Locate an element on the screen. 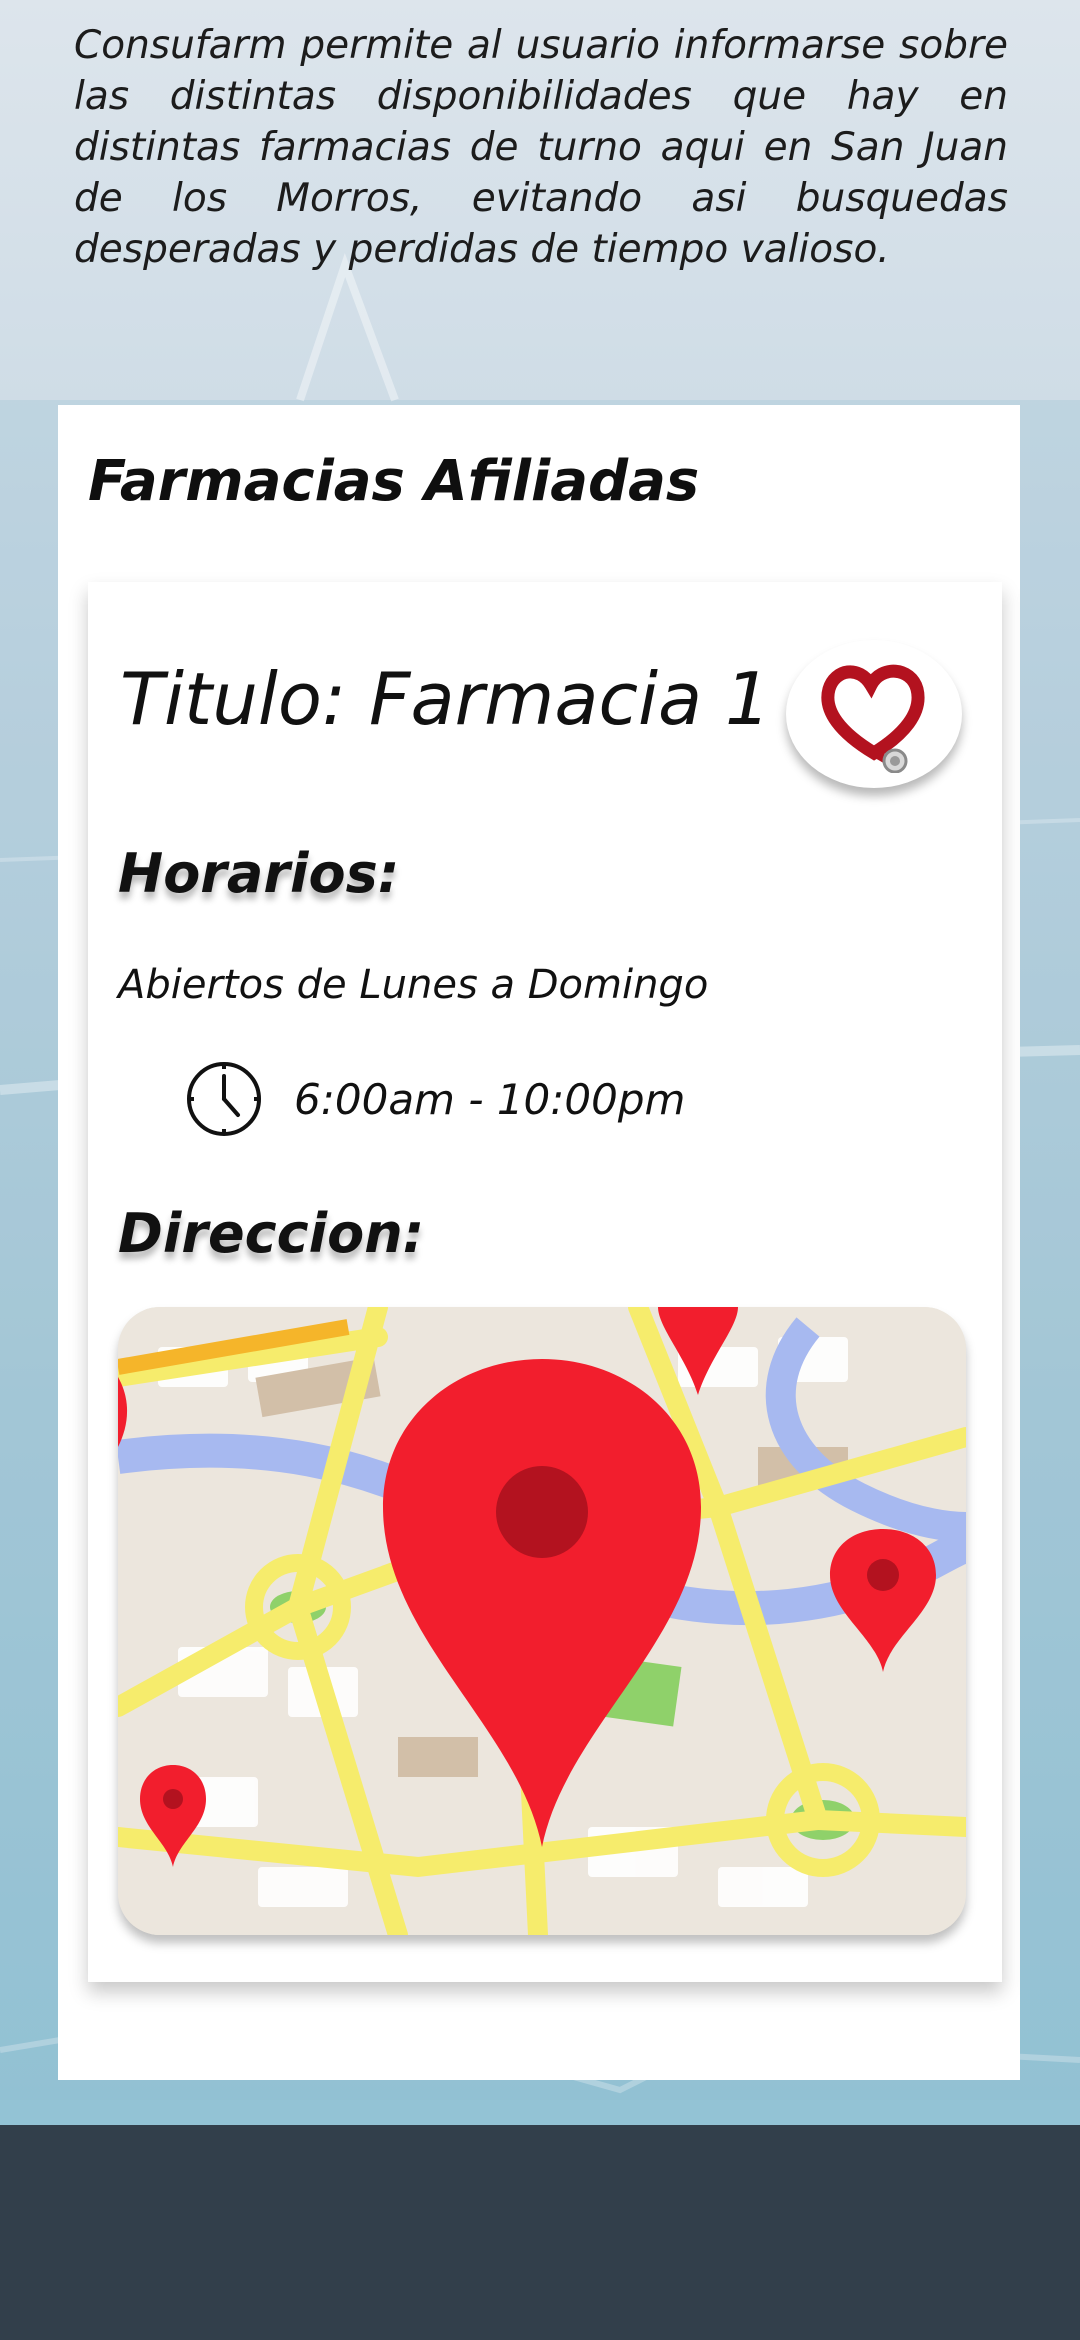 Image resolution: width=1080 pixels, height=2340 pixels. footer-bar is located at coordinates (540, 2232).